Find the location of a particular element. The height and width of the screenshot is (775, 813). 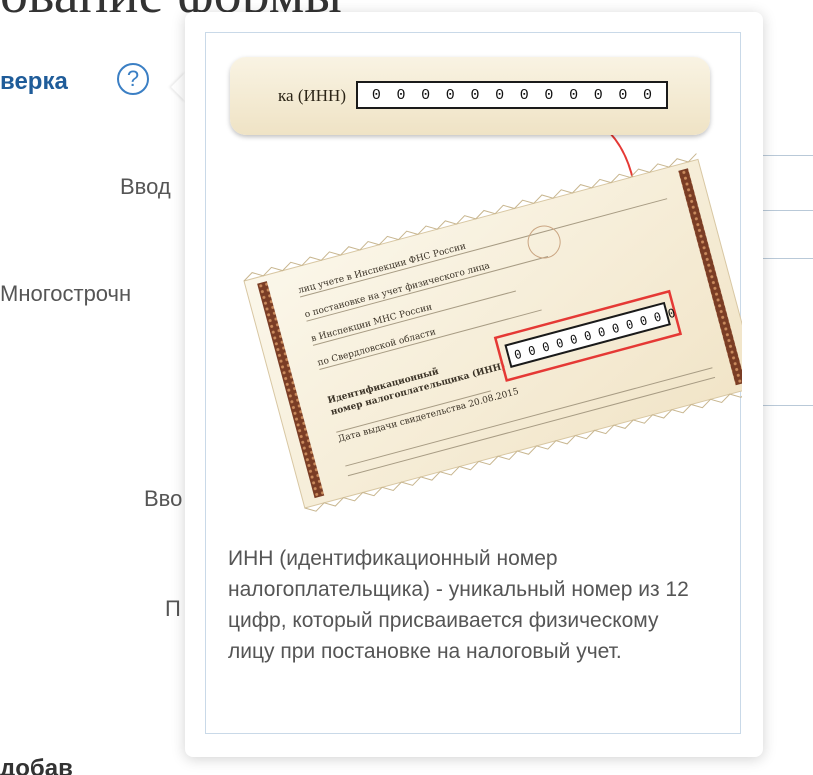

question-circle-icon: ? is located at coordinates (133, 79).